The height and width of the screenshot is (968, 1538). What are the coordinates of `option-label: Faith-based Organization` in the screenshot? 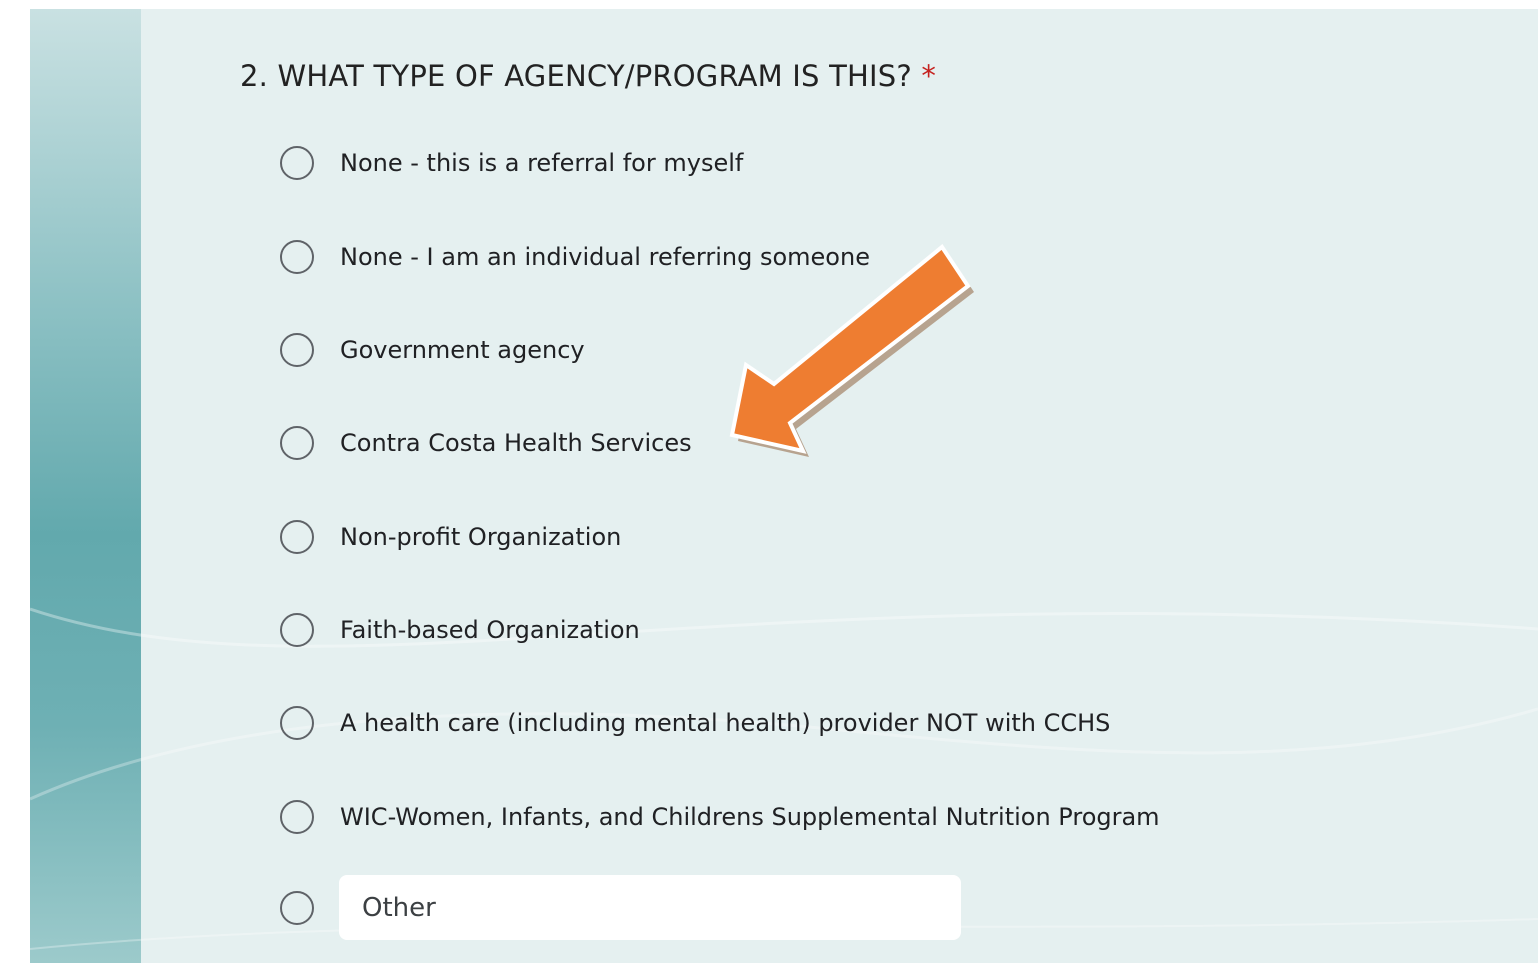 It's located at (490, 630).